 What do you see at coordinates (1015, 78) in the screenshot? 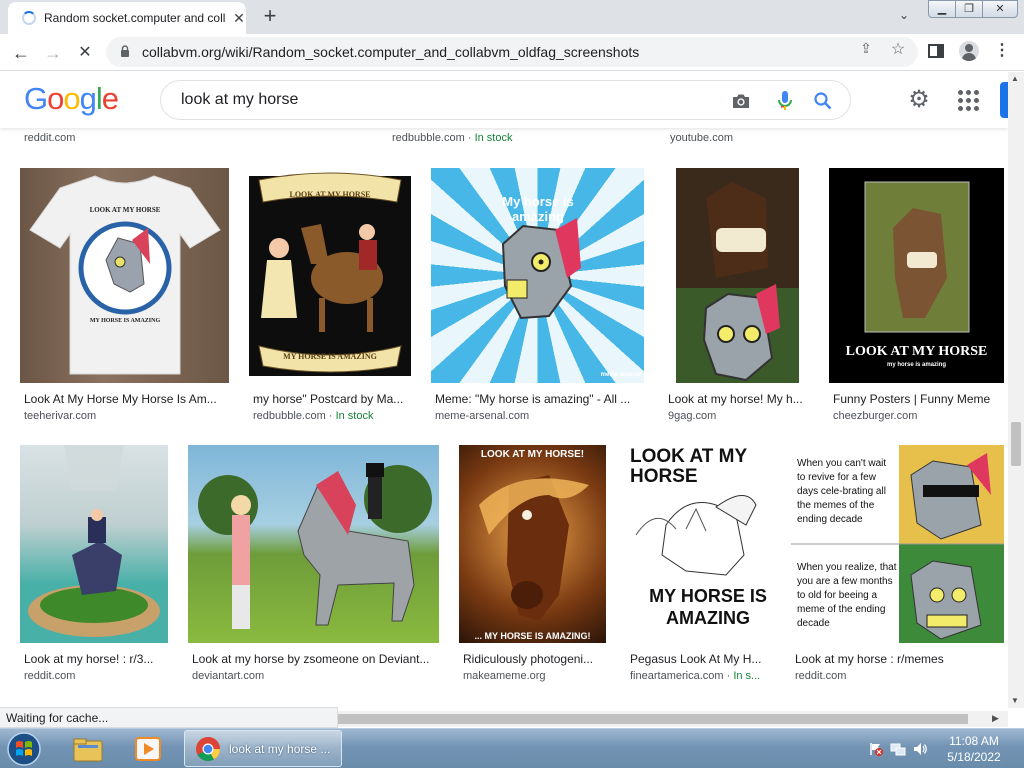
I see `scroll-up-arrow-icon: ▲` at bounding box center [1015, 78].